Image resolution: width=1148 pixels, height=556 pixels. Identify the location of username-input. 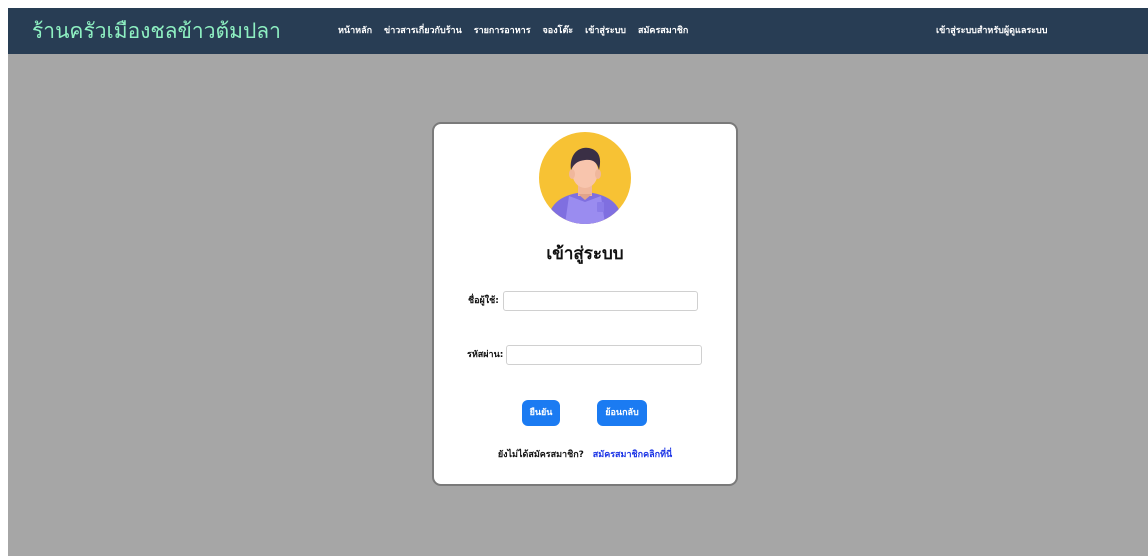
(600, 301).